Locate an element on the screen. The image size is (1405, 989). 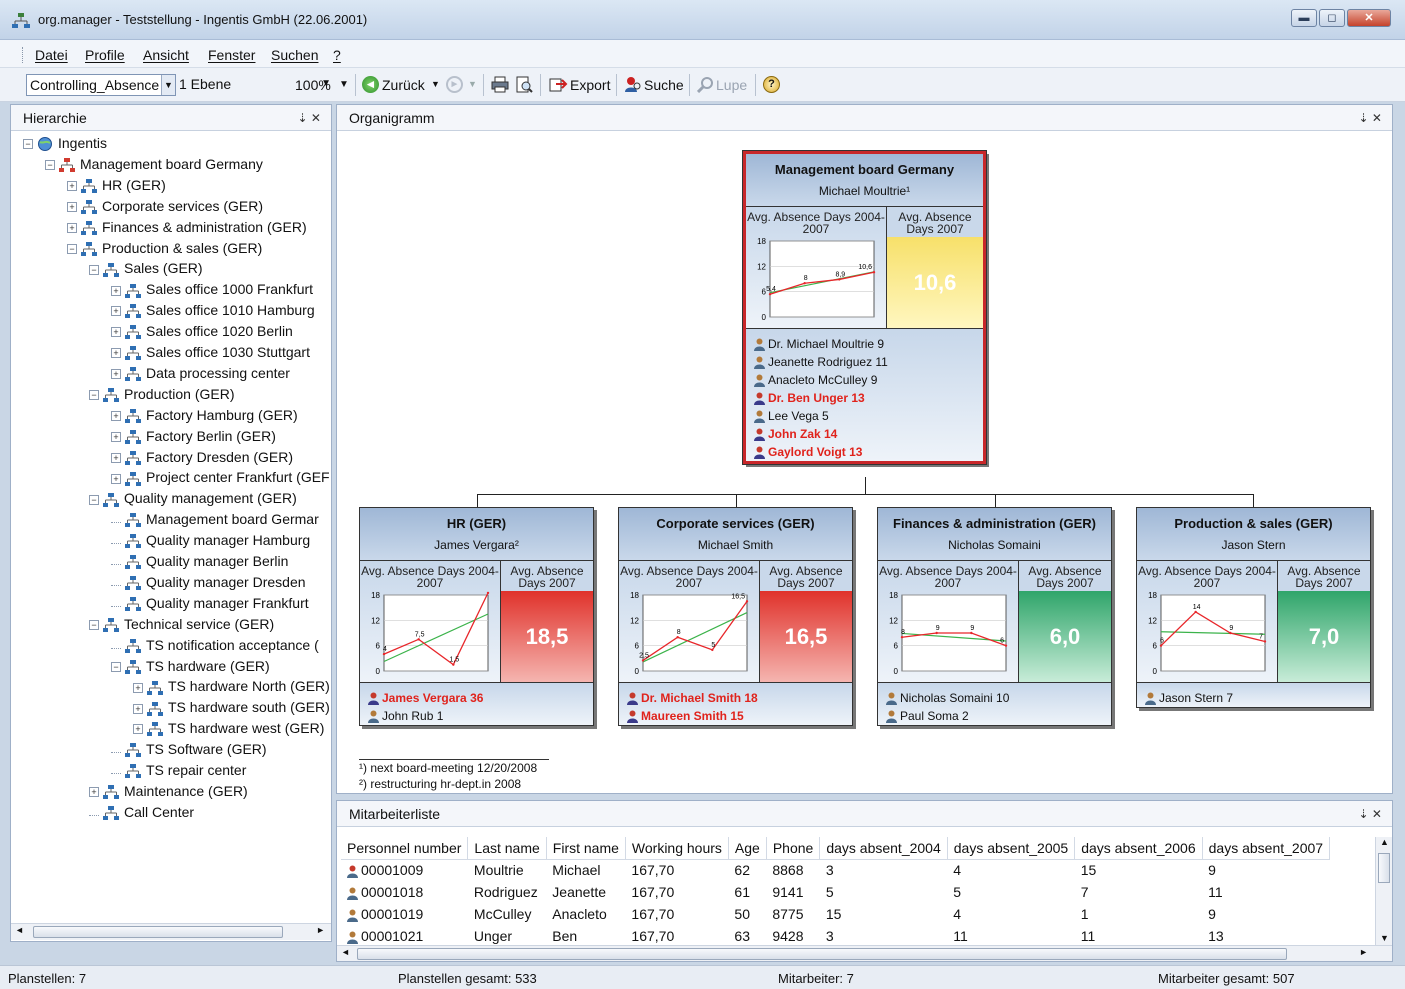
menu-datei: Datei is located at coordinates (51, 55).